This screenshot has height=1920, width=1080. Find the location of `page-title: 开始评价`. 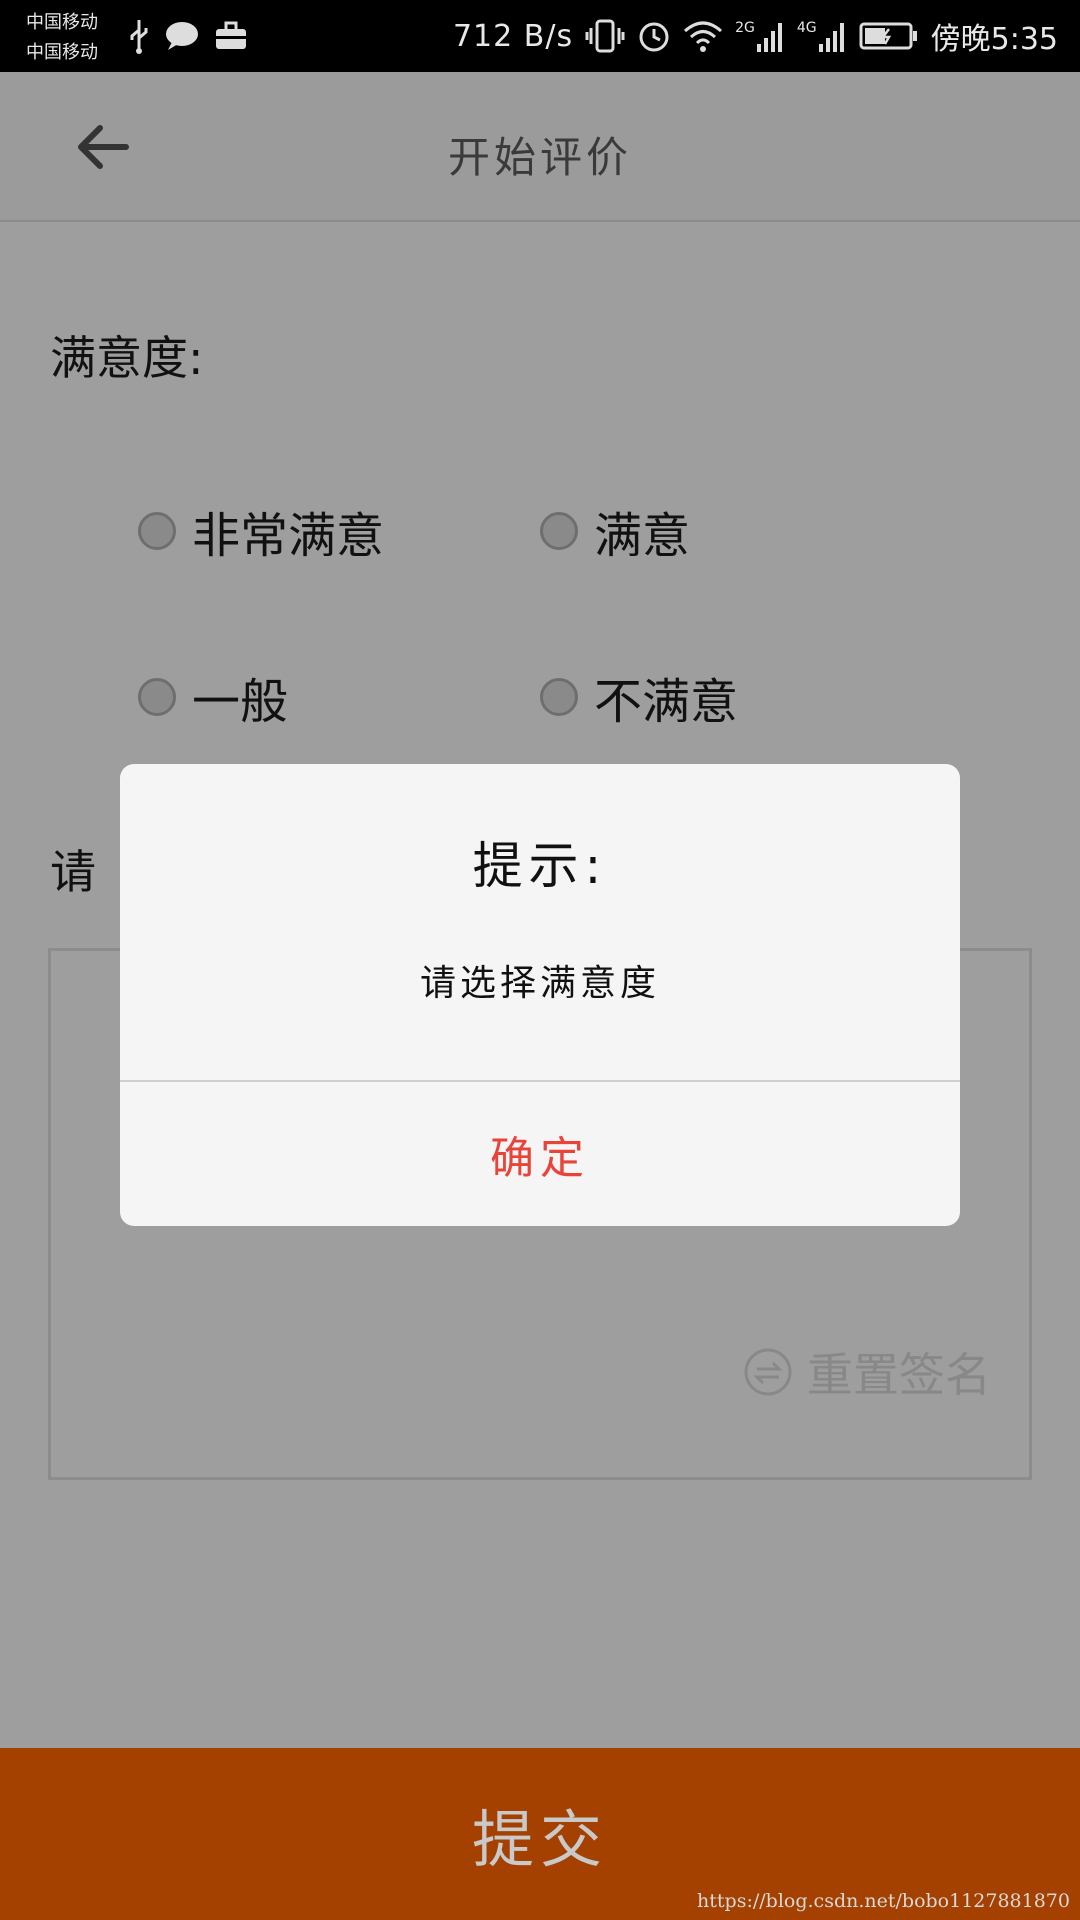

page-title: 开始评价 is located at coordinates (539, 157).